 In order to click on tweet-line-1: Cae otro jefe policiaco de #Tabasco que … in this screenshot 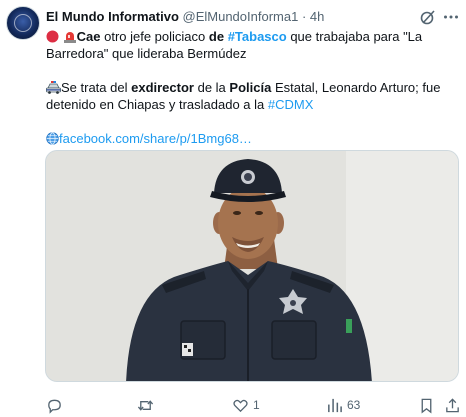, I will do `click(252, 36)`.